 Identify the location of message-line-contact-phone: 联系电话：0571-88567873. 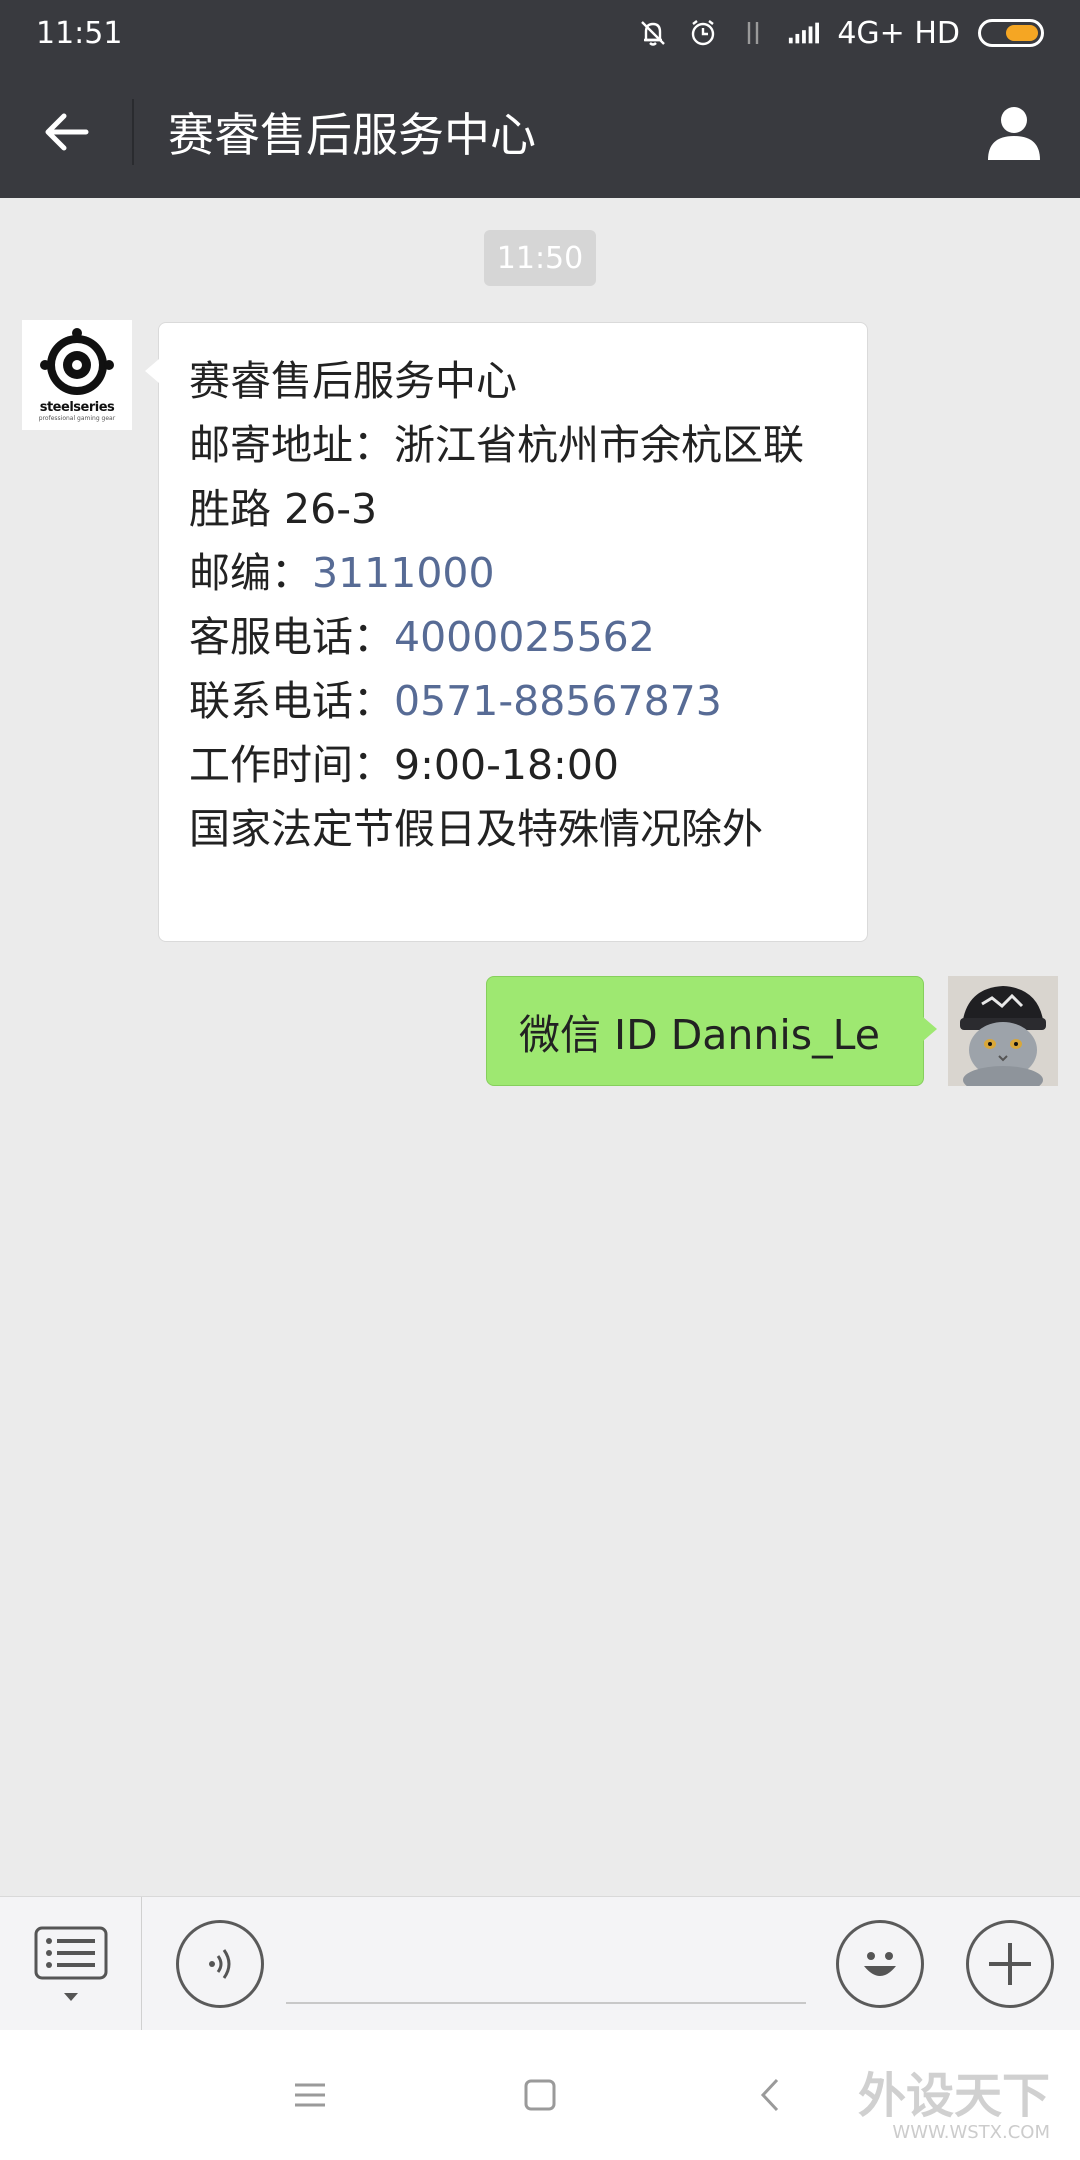
(455, 701).